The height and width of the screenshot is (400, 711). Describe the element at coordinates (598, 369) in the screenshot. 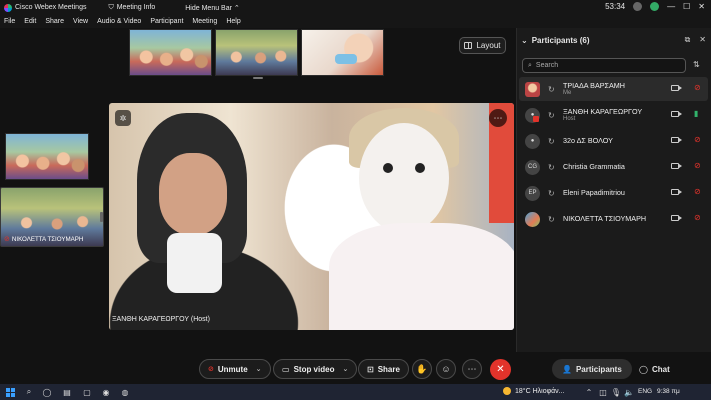

I see `participants-label: Participants` at that location.